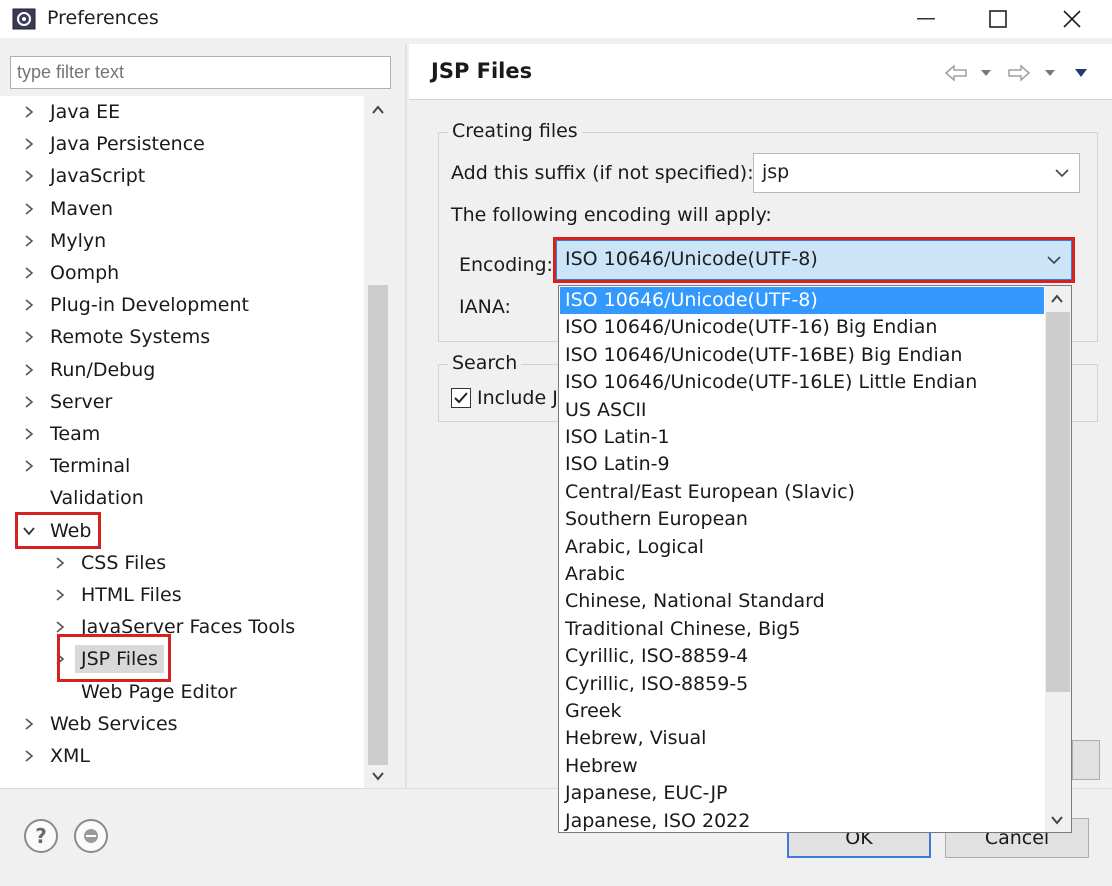 The width and height of the screenshot is (1112, 886). I want to click on filter-input, so click(200, 72).